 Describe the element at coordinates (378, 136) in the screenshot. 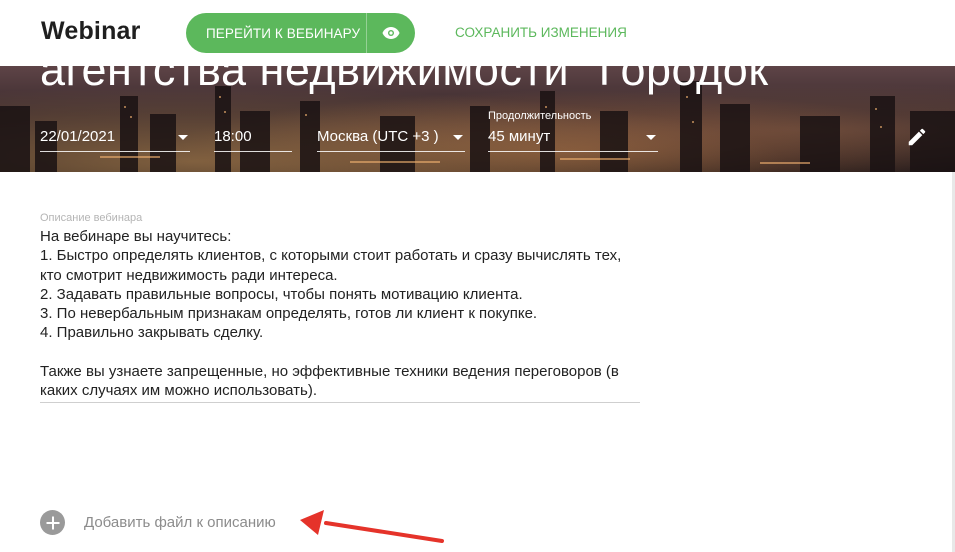

I see `timezone-value: Москва (UTC +3 )` at that location.